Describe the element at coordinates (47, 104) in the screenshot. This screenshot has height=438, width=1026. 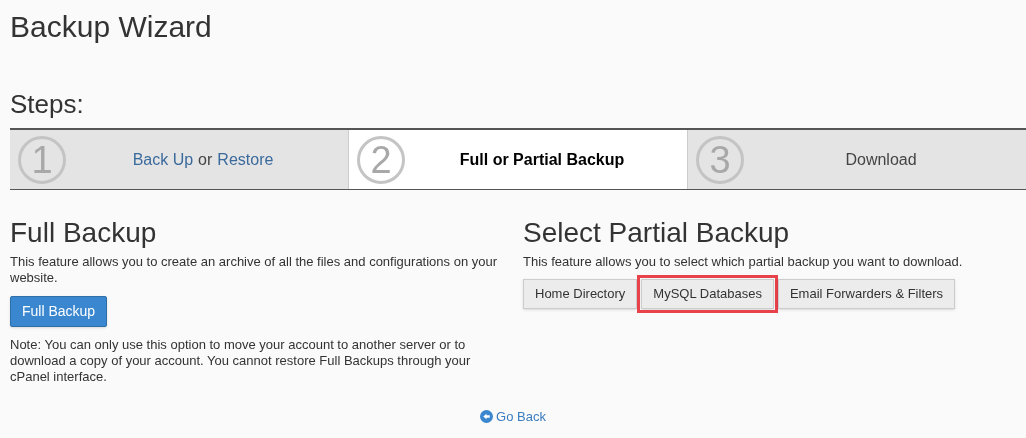
I see `steps-heading: Steps:` at that location.